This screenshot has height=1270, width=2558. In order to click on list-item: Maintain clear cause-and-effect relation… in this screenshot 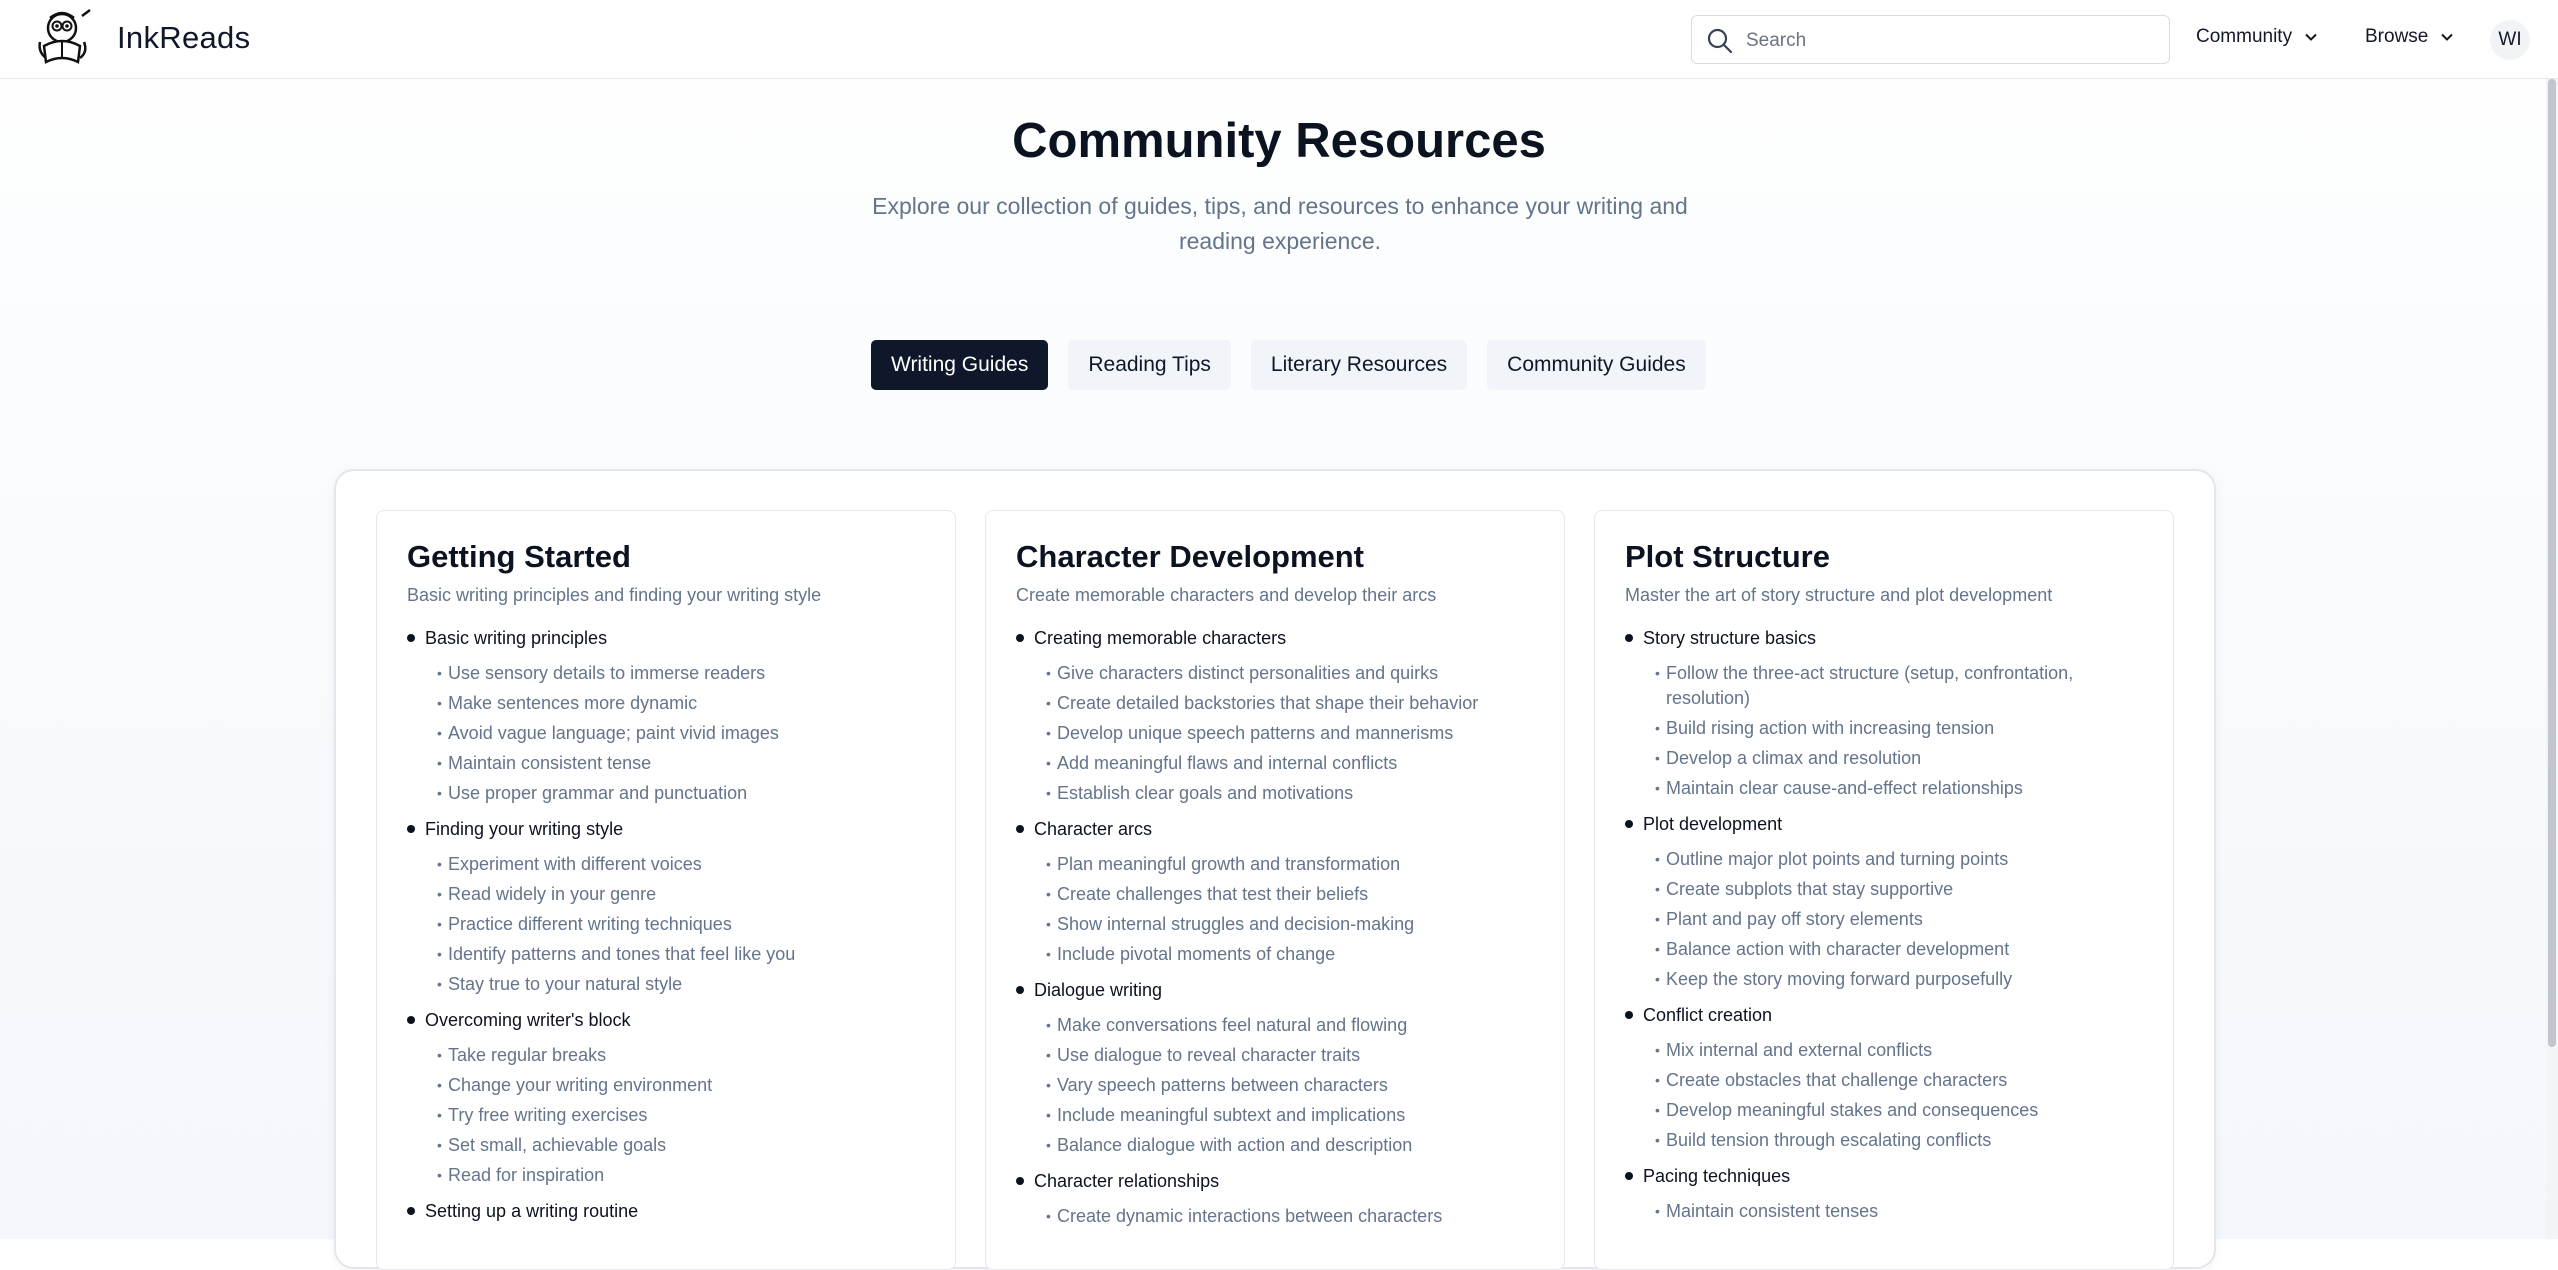, I will do `click(1899, 788)`.